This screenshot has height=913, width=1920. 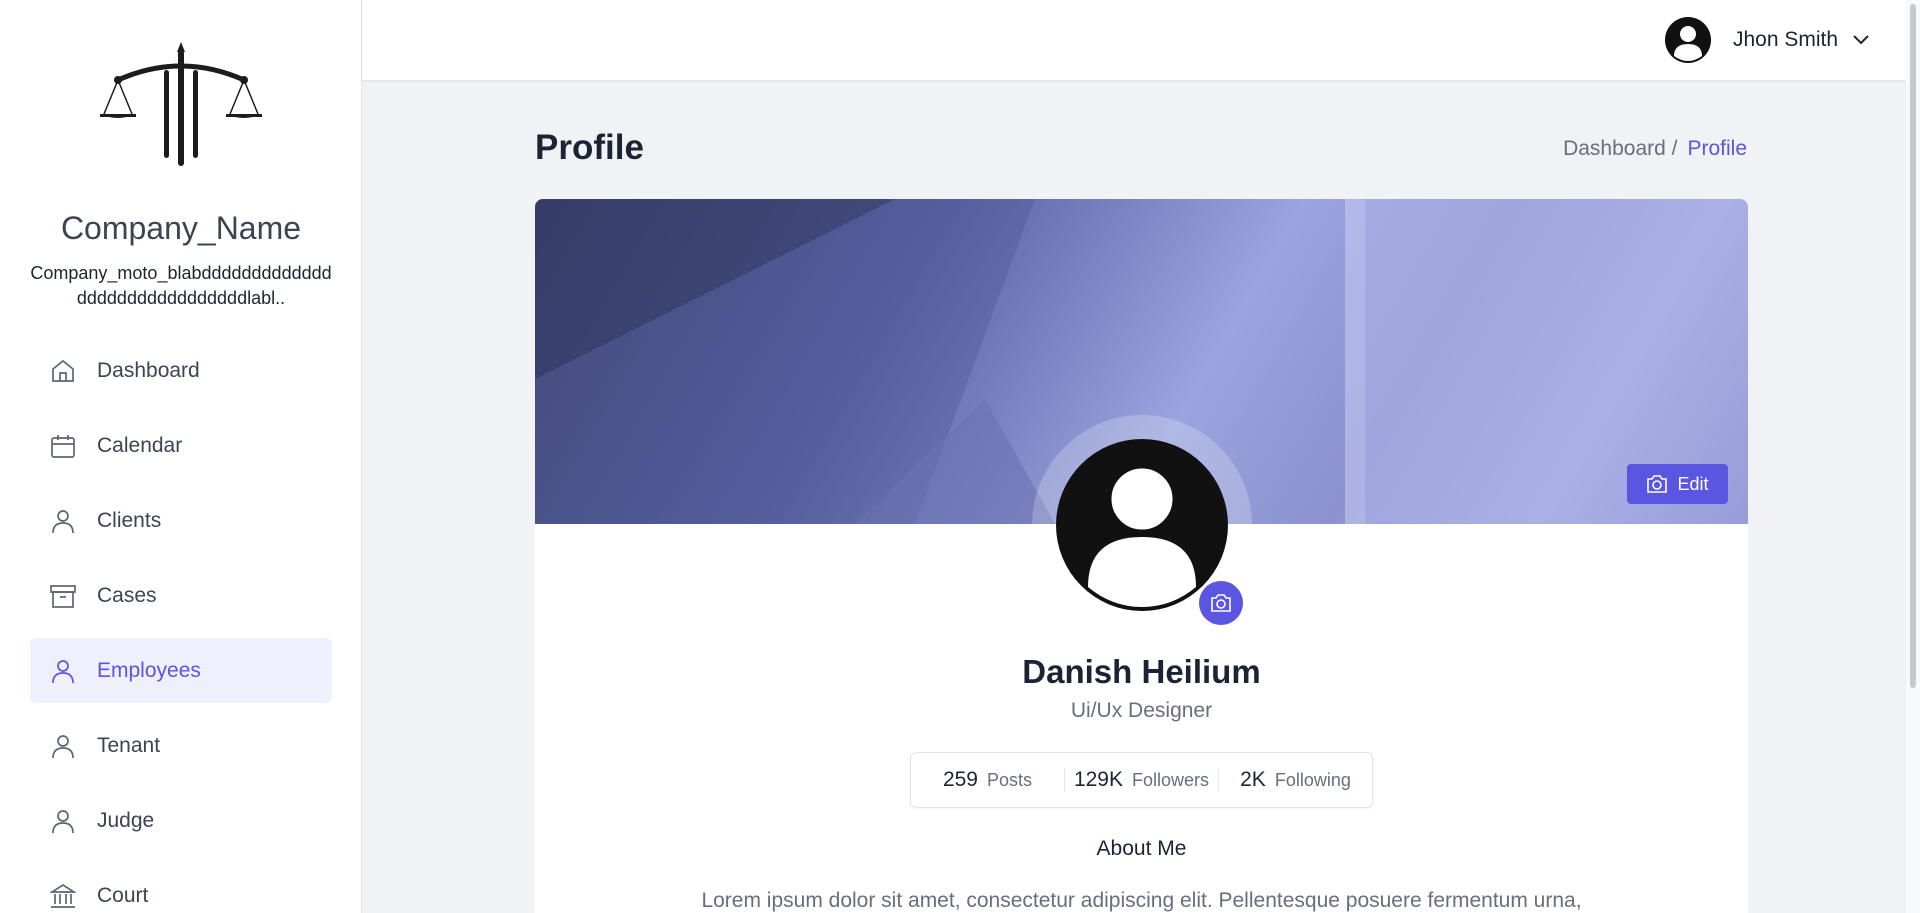 I want to click on sidebar-item-label: Tenant, so click(x=129, y=745).